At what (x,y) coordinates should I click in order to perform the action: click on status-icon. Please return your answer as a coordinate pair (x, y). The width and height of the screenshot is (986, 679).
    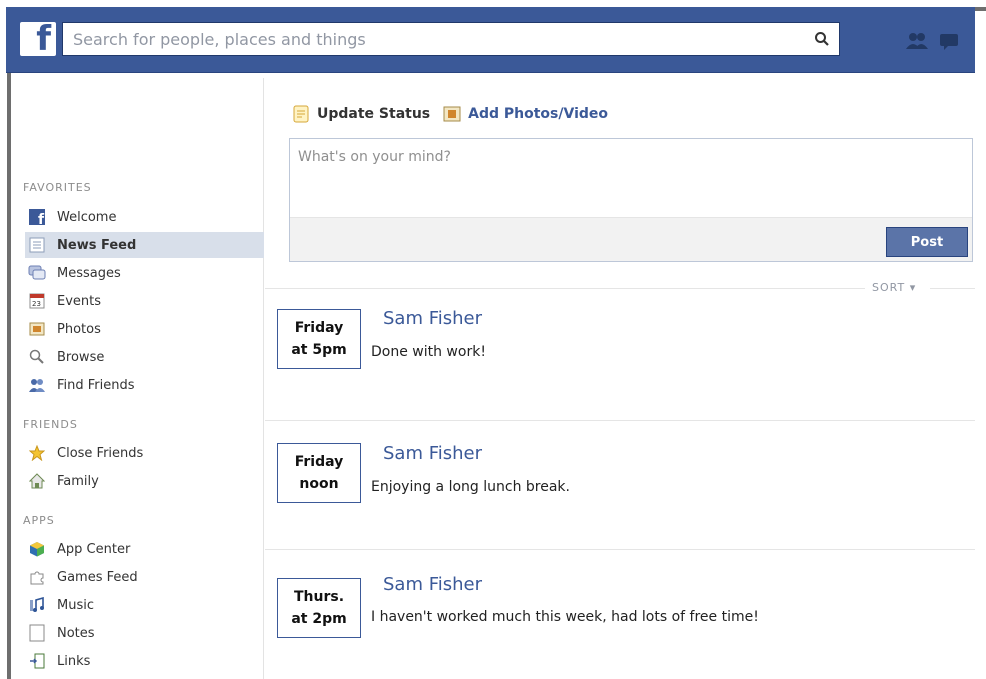
    Looking at the image, I should click on (301, 114).